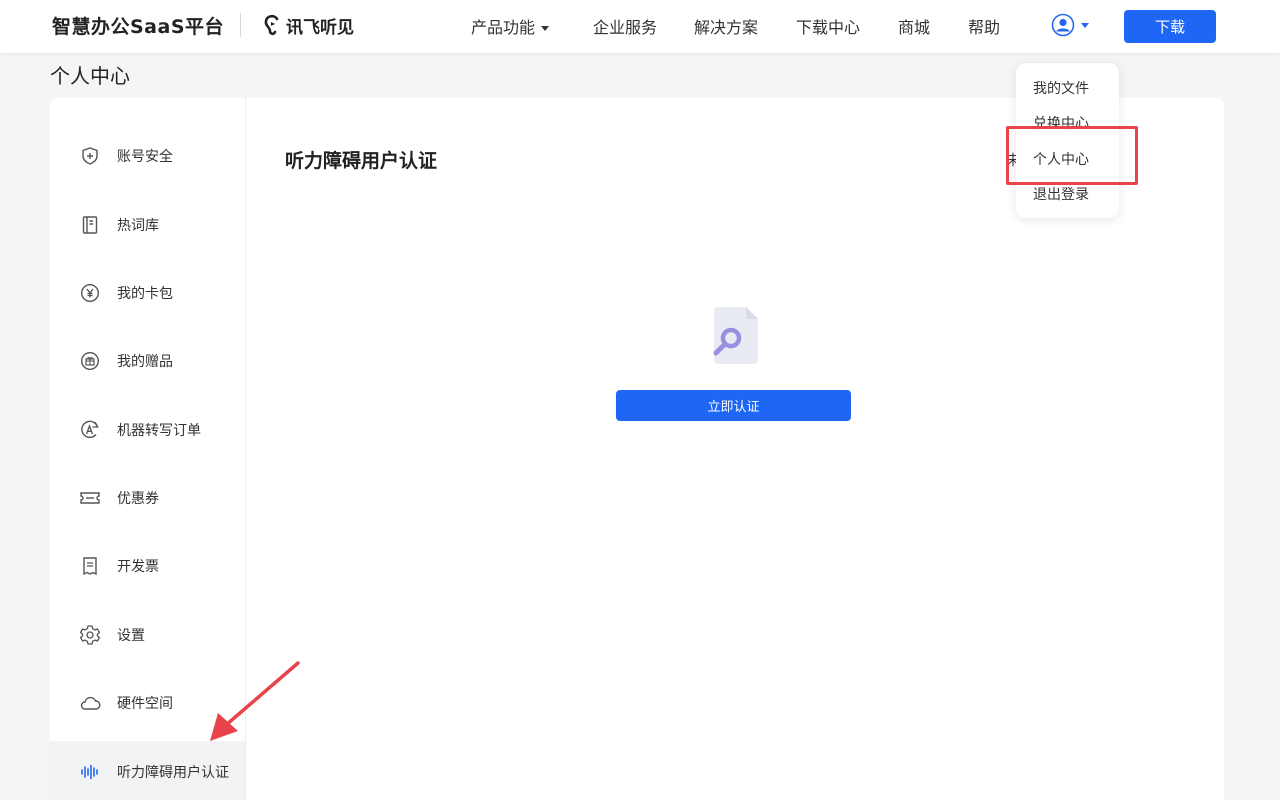  I want to click on gift-icon, so click(90, 361).